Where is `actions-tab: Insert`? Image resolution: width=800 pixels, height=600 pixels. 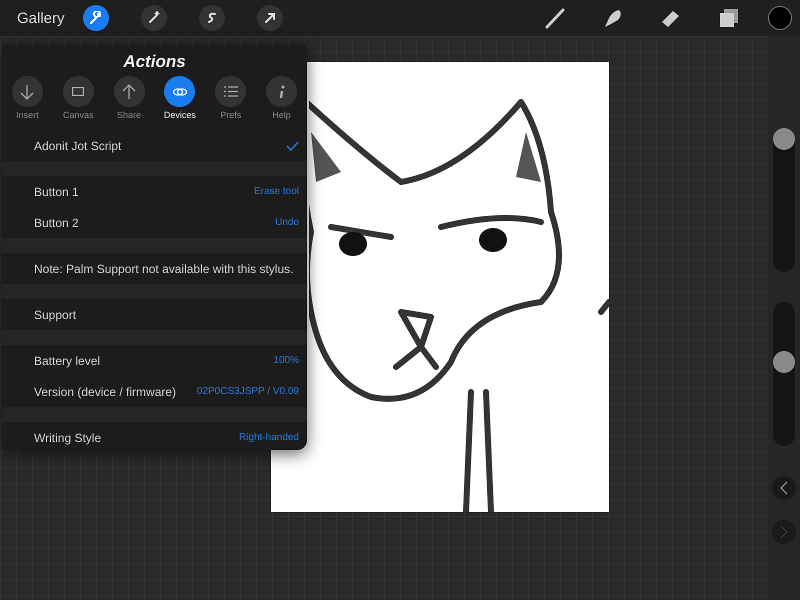
actions-tab: Insert is located at coordinates (27, 98).